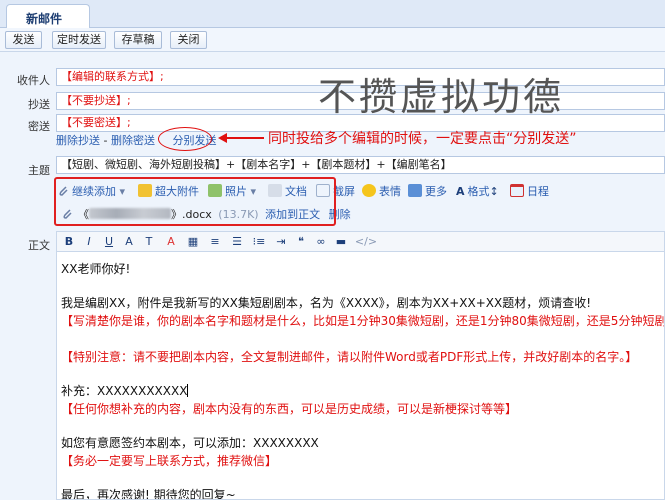  I want to click on more-icon, so click(415, 190).